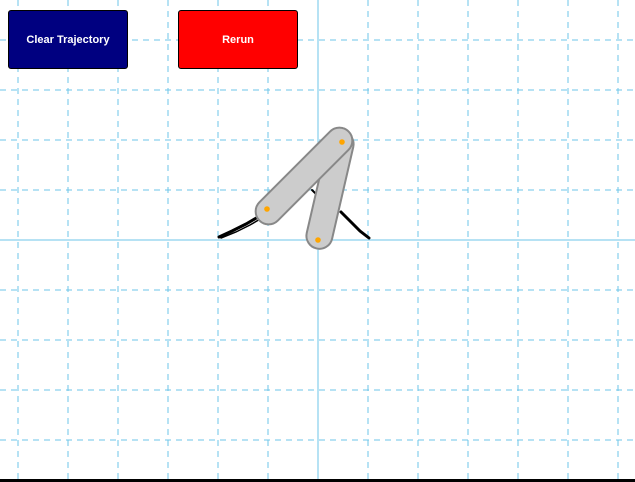  I want to click on two-link-robot-arm-icon, so click(303, 186).